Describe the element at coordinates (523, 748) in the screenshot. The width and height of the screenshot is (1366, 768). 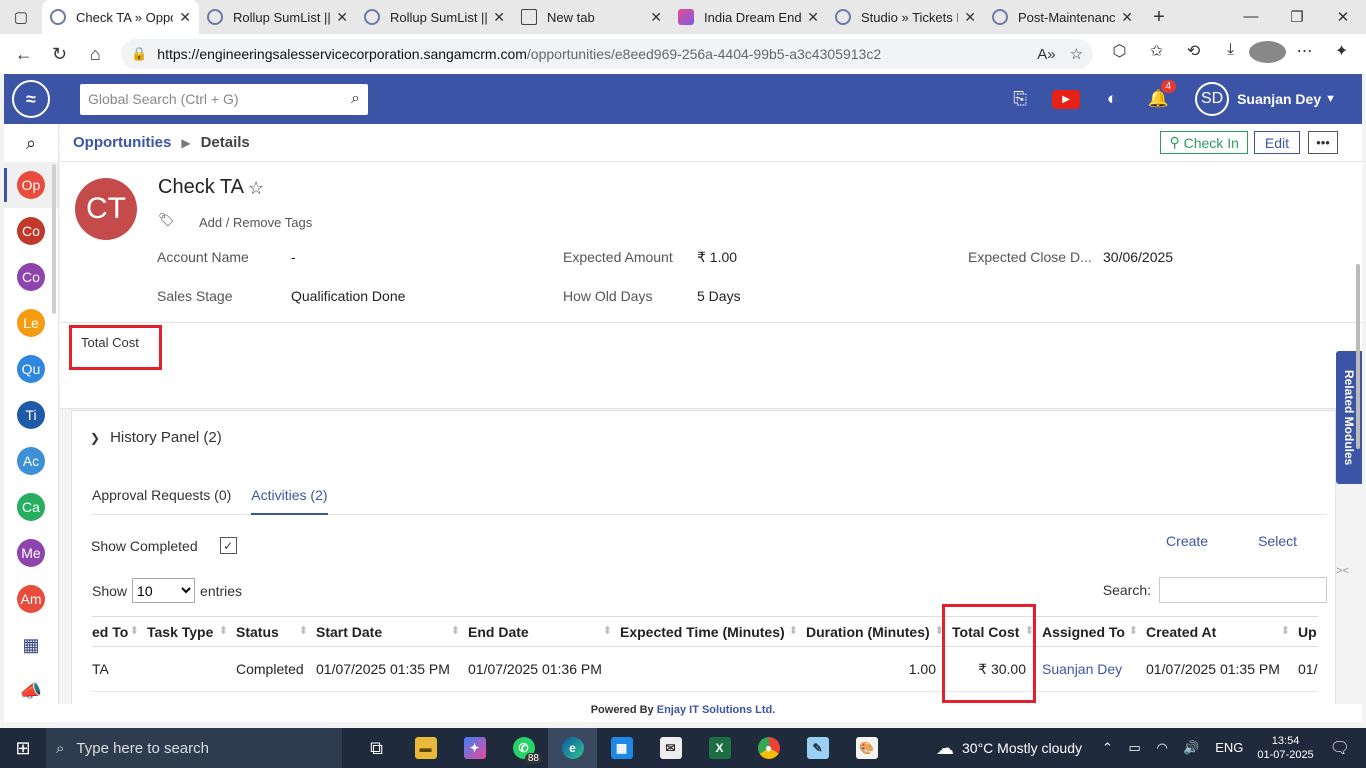
I see `whatsapp-icon: ✆ 88` at that location.